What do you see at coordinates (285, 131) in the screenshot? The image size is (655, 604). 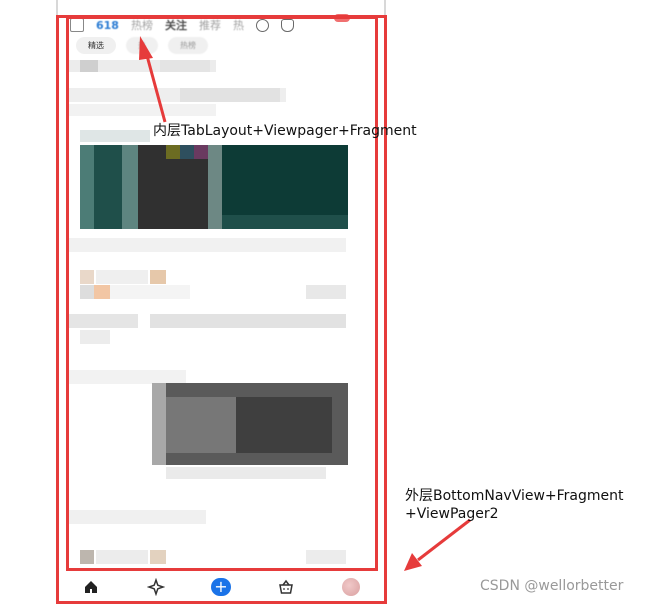 I see `inner-annotation: 内层TabLayout+Viewpager+Fragment` at bounding box center [285, 131].